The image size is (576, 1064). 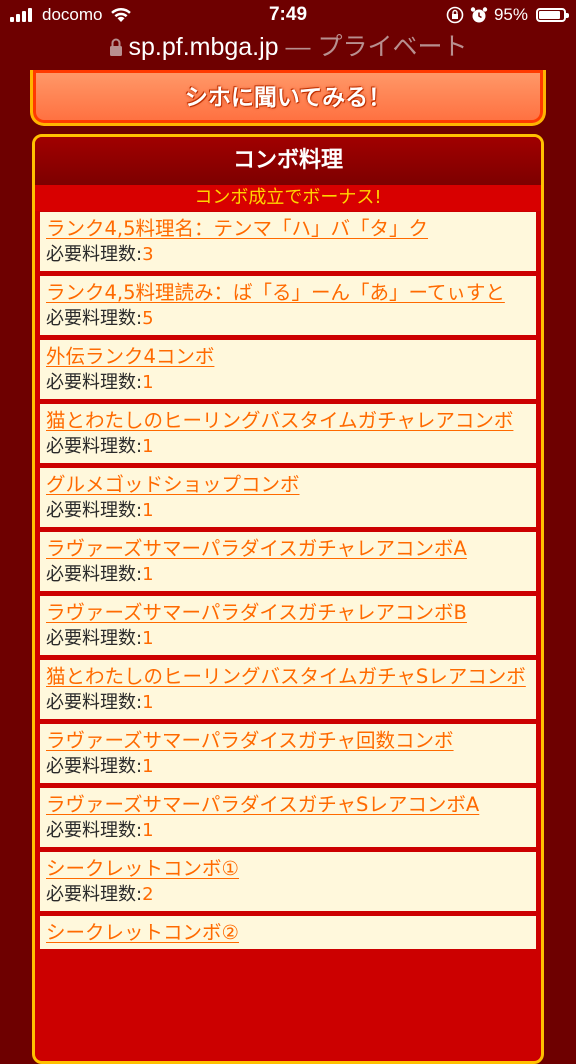 What do you see at coordinates (288, 98) in the screenshot?
I see `ask-shiho-button: シホに聞いてみる！` at bounding box center [288, 98].